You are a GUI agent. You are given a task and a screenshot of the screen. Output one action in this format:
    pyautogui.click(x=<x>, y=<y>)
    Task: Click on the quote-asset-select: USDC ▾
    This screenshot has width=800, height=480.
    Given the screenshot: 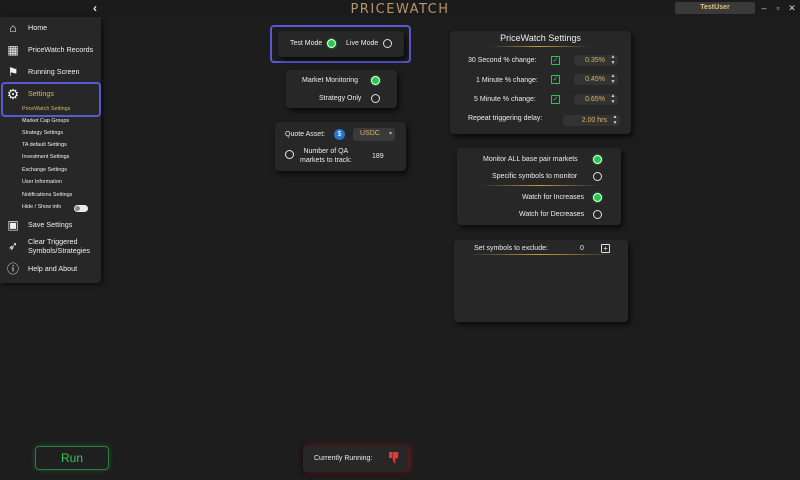 What is the action you would take?
    pyautogui.click(x=374, y=134)
    